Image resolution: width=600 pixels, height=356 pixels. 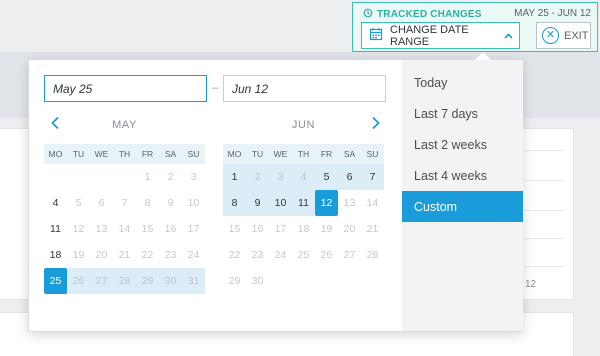 I want to click on month-title-may: MAY, so click(x=124, y=125).